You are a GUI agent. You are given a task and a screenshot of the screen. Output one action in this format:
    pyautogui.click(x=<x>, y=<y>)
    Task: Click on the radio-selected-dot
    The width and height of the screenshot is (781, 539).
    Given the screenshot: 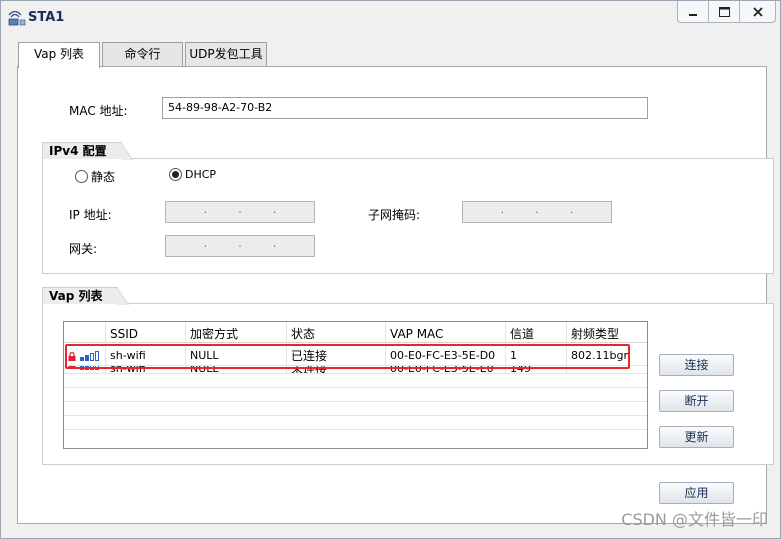 What is the action you would take?
    pyautogui.click(x=175, y=174)
    